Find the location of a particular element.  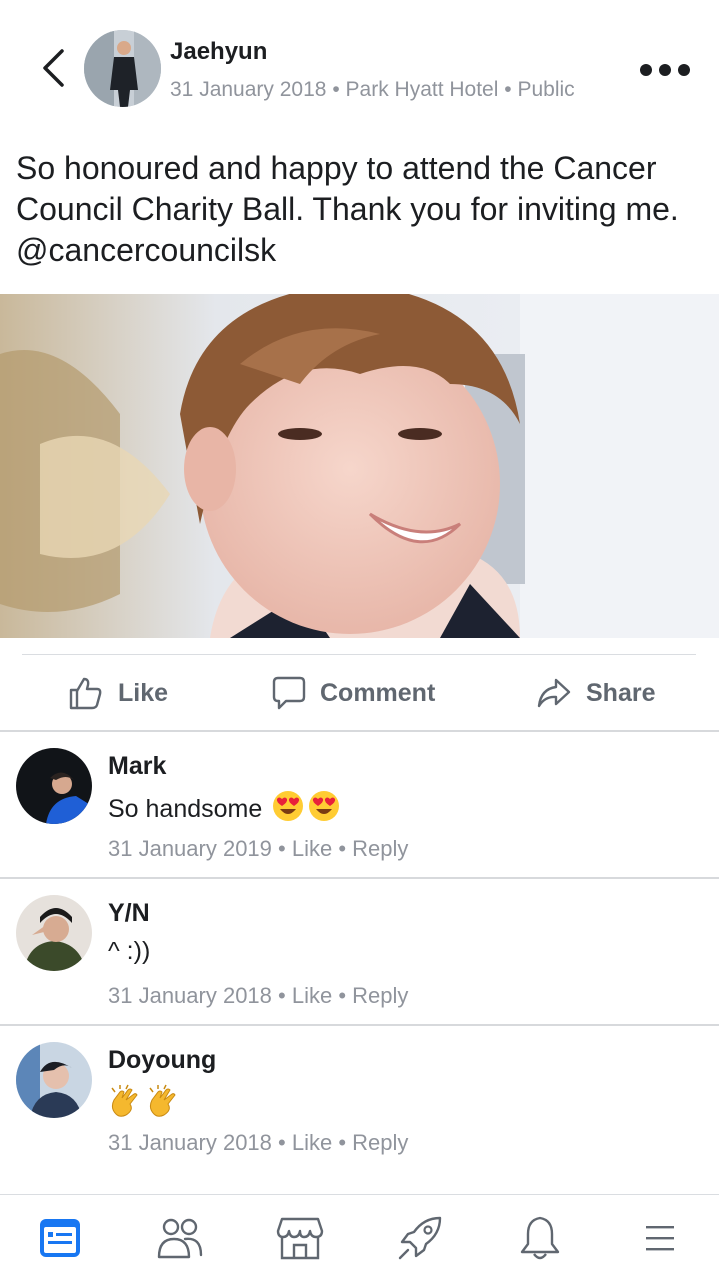

post-location: Park Hyatt Hotel is located at coordinates (422, 89).